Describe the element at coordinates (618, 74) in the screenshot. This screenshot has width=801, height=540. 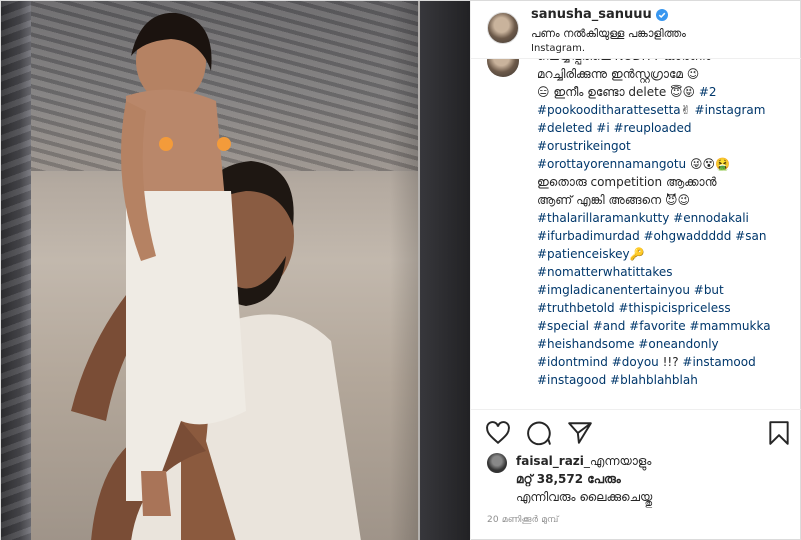
I see `caption-text: മറച്ചിരിക്കുന്നു ഇൻസ്റ്റഗ്രാമേ 😉` at that location.